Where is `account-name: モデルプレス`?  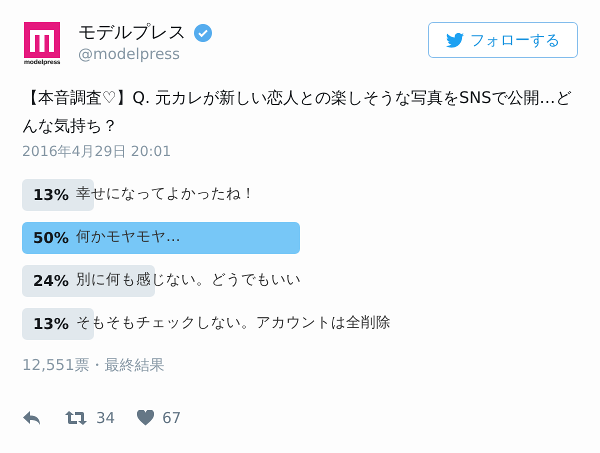
account-name: モデルプレス is located at coordinates (132, 33).